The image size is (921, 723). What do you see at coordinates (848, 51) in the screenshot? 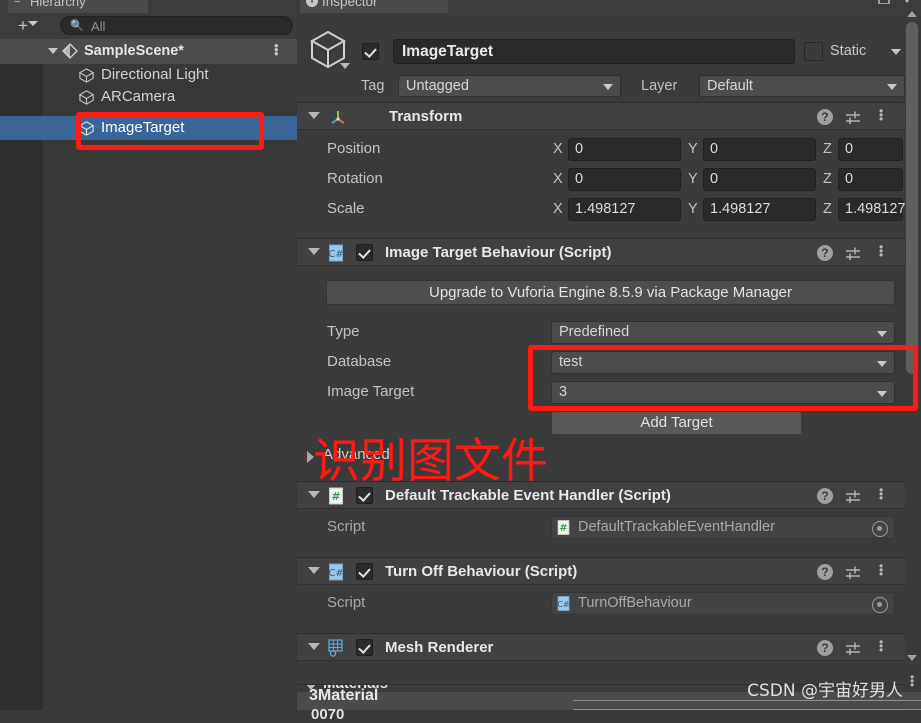
I see `static-label: Static` at bounding box center [848, 51].